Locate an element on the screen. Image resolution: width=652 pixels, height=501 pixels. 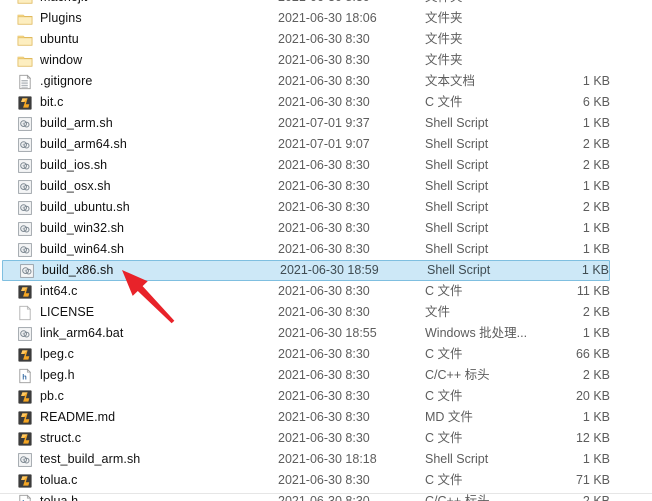
file-name-label: tolua.c is located at coordinates (59, 480).